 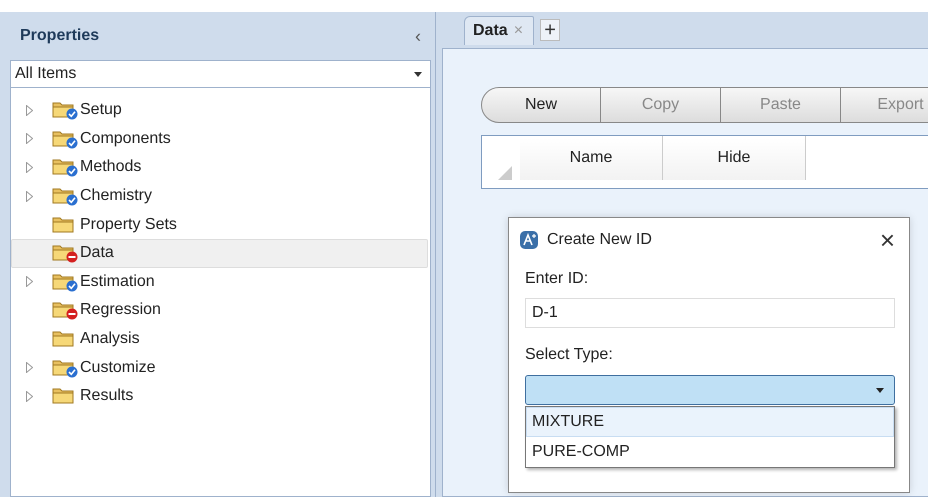 What do you see at coordinates (219, 282) in the screenshot?
I see `tree-item: Estimation` at bounding box center [219, 282].